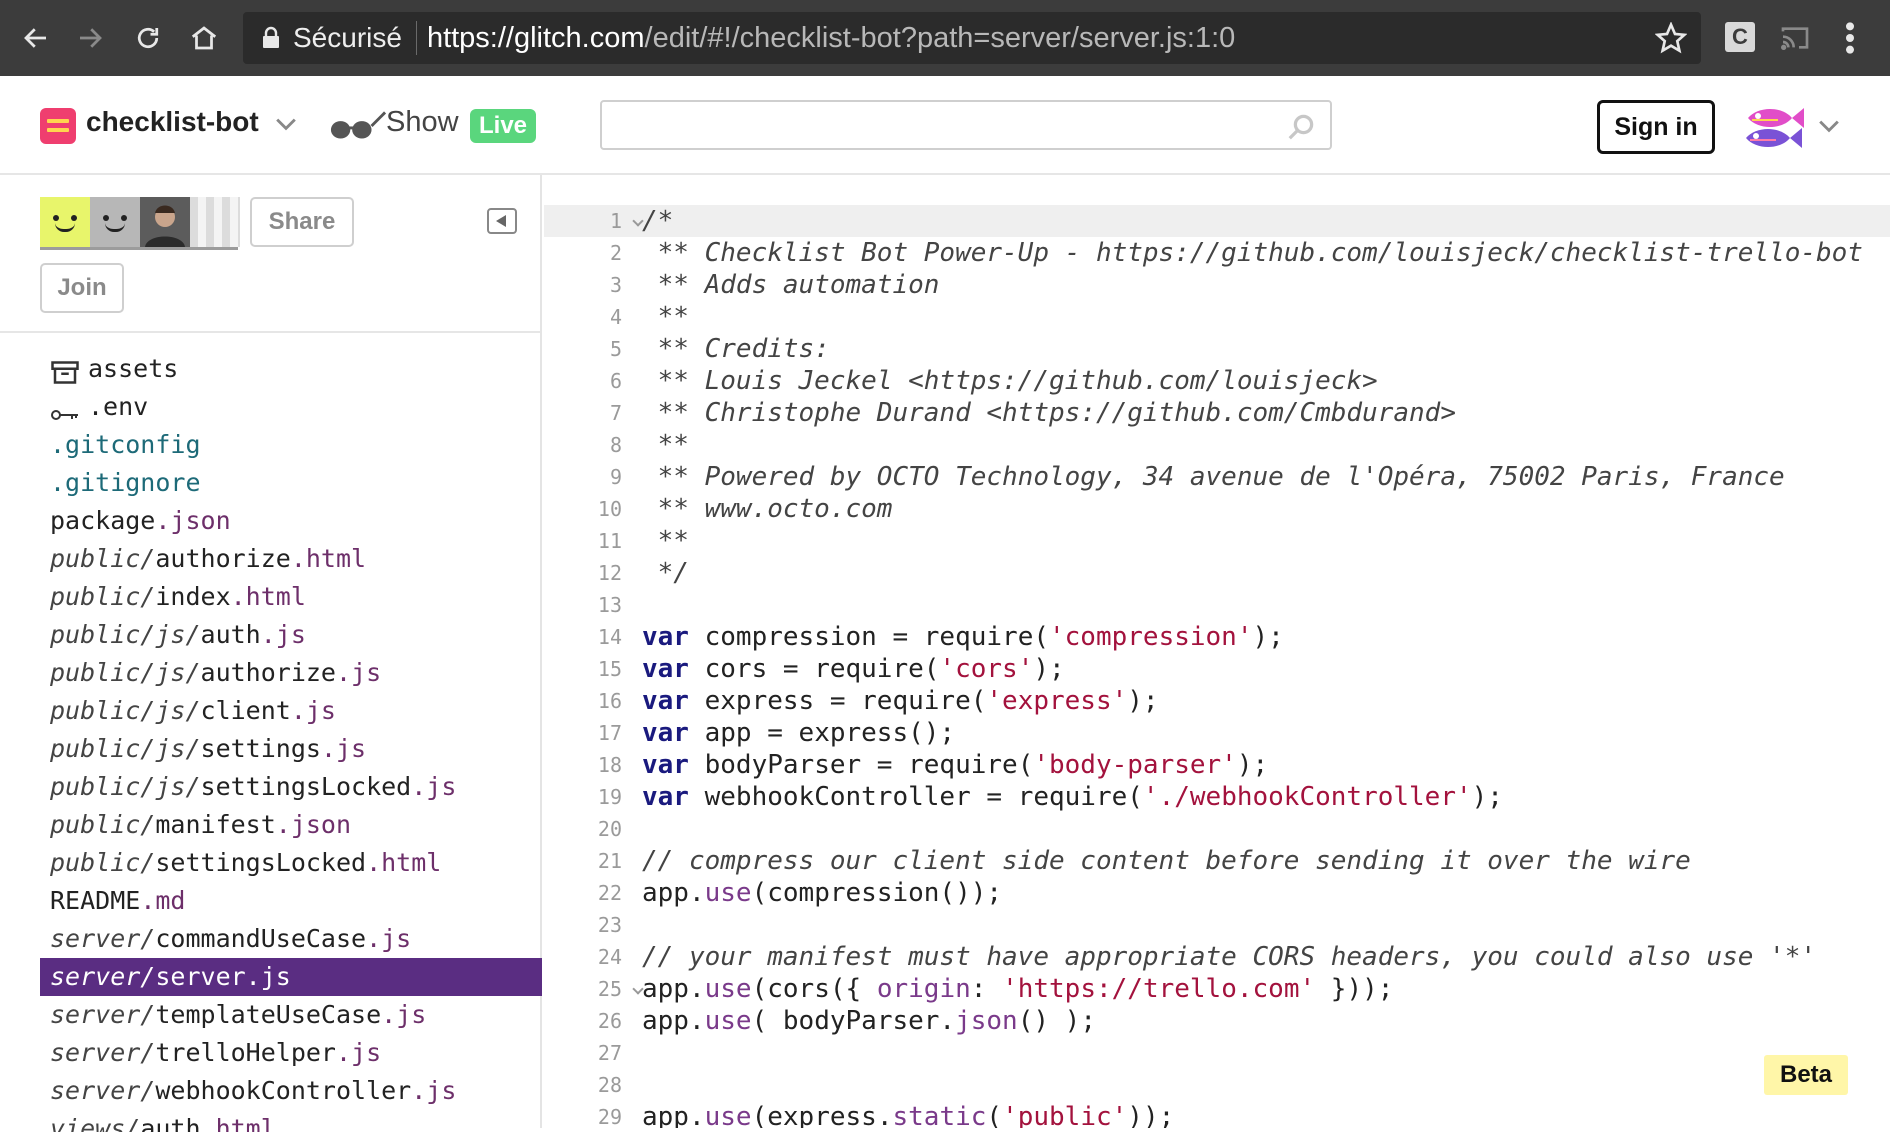 The height and width of the screenshot is (1132, 1890). I want to click on file-item: server/templateUseCase.js, so click(291, 1015).